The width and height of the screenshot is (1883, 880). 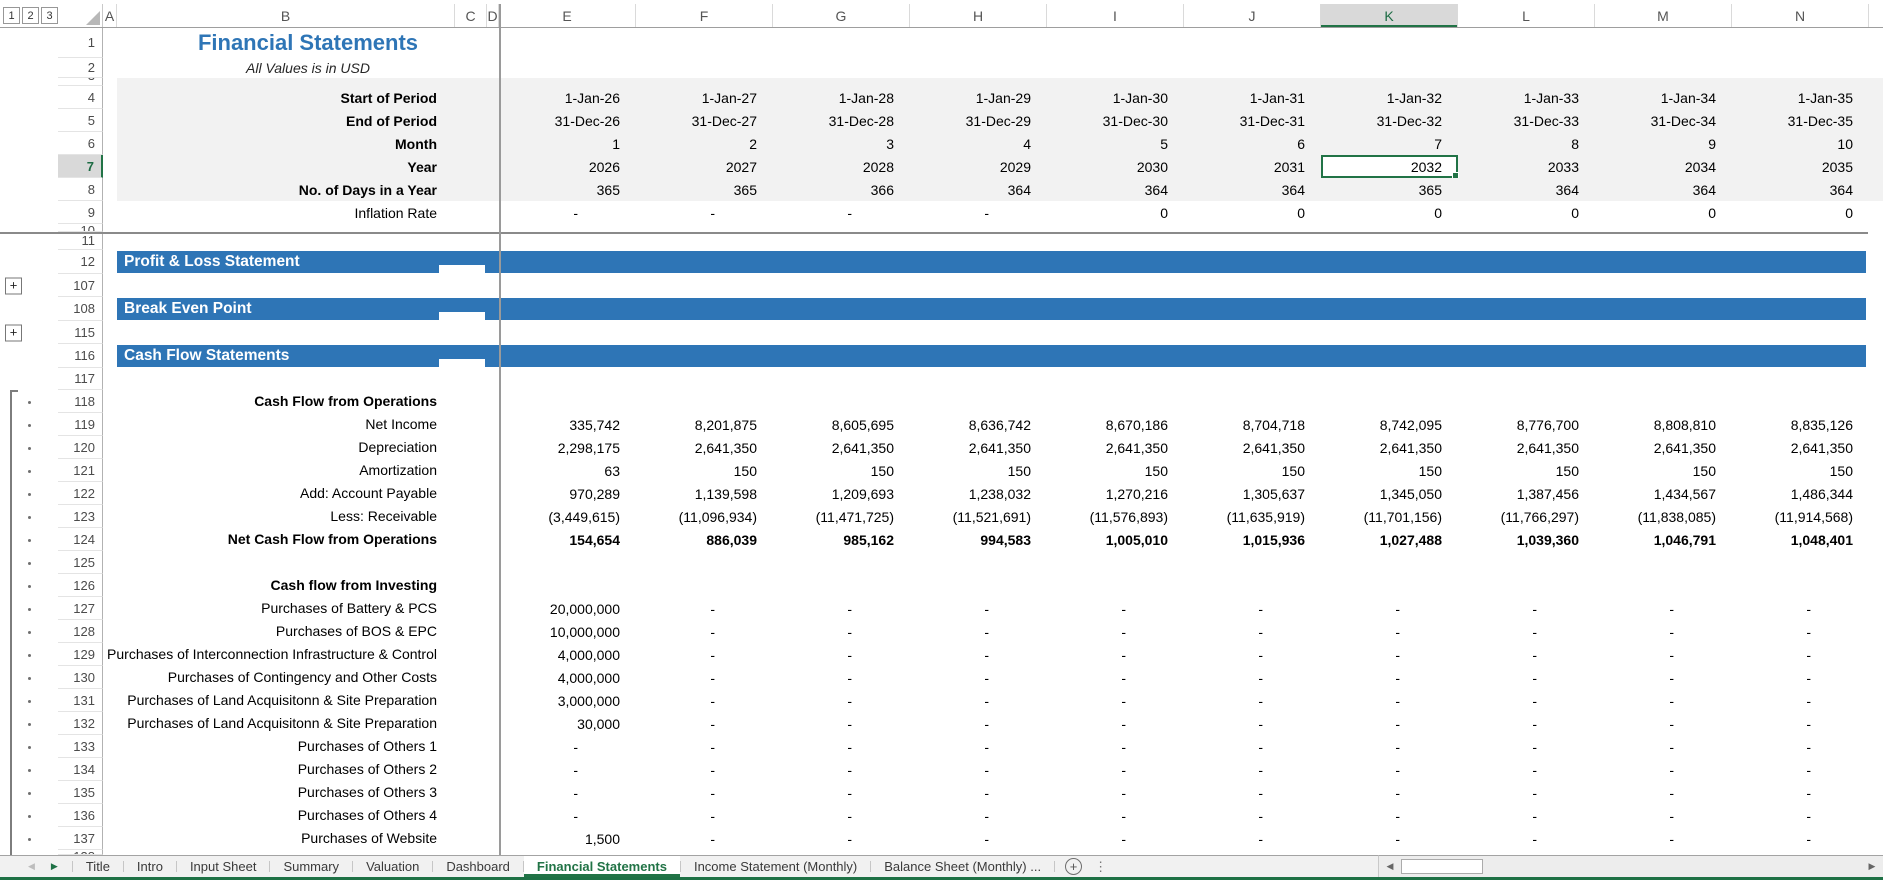 I want to click on cell-L6: 8, so click(x=1526, y=143).